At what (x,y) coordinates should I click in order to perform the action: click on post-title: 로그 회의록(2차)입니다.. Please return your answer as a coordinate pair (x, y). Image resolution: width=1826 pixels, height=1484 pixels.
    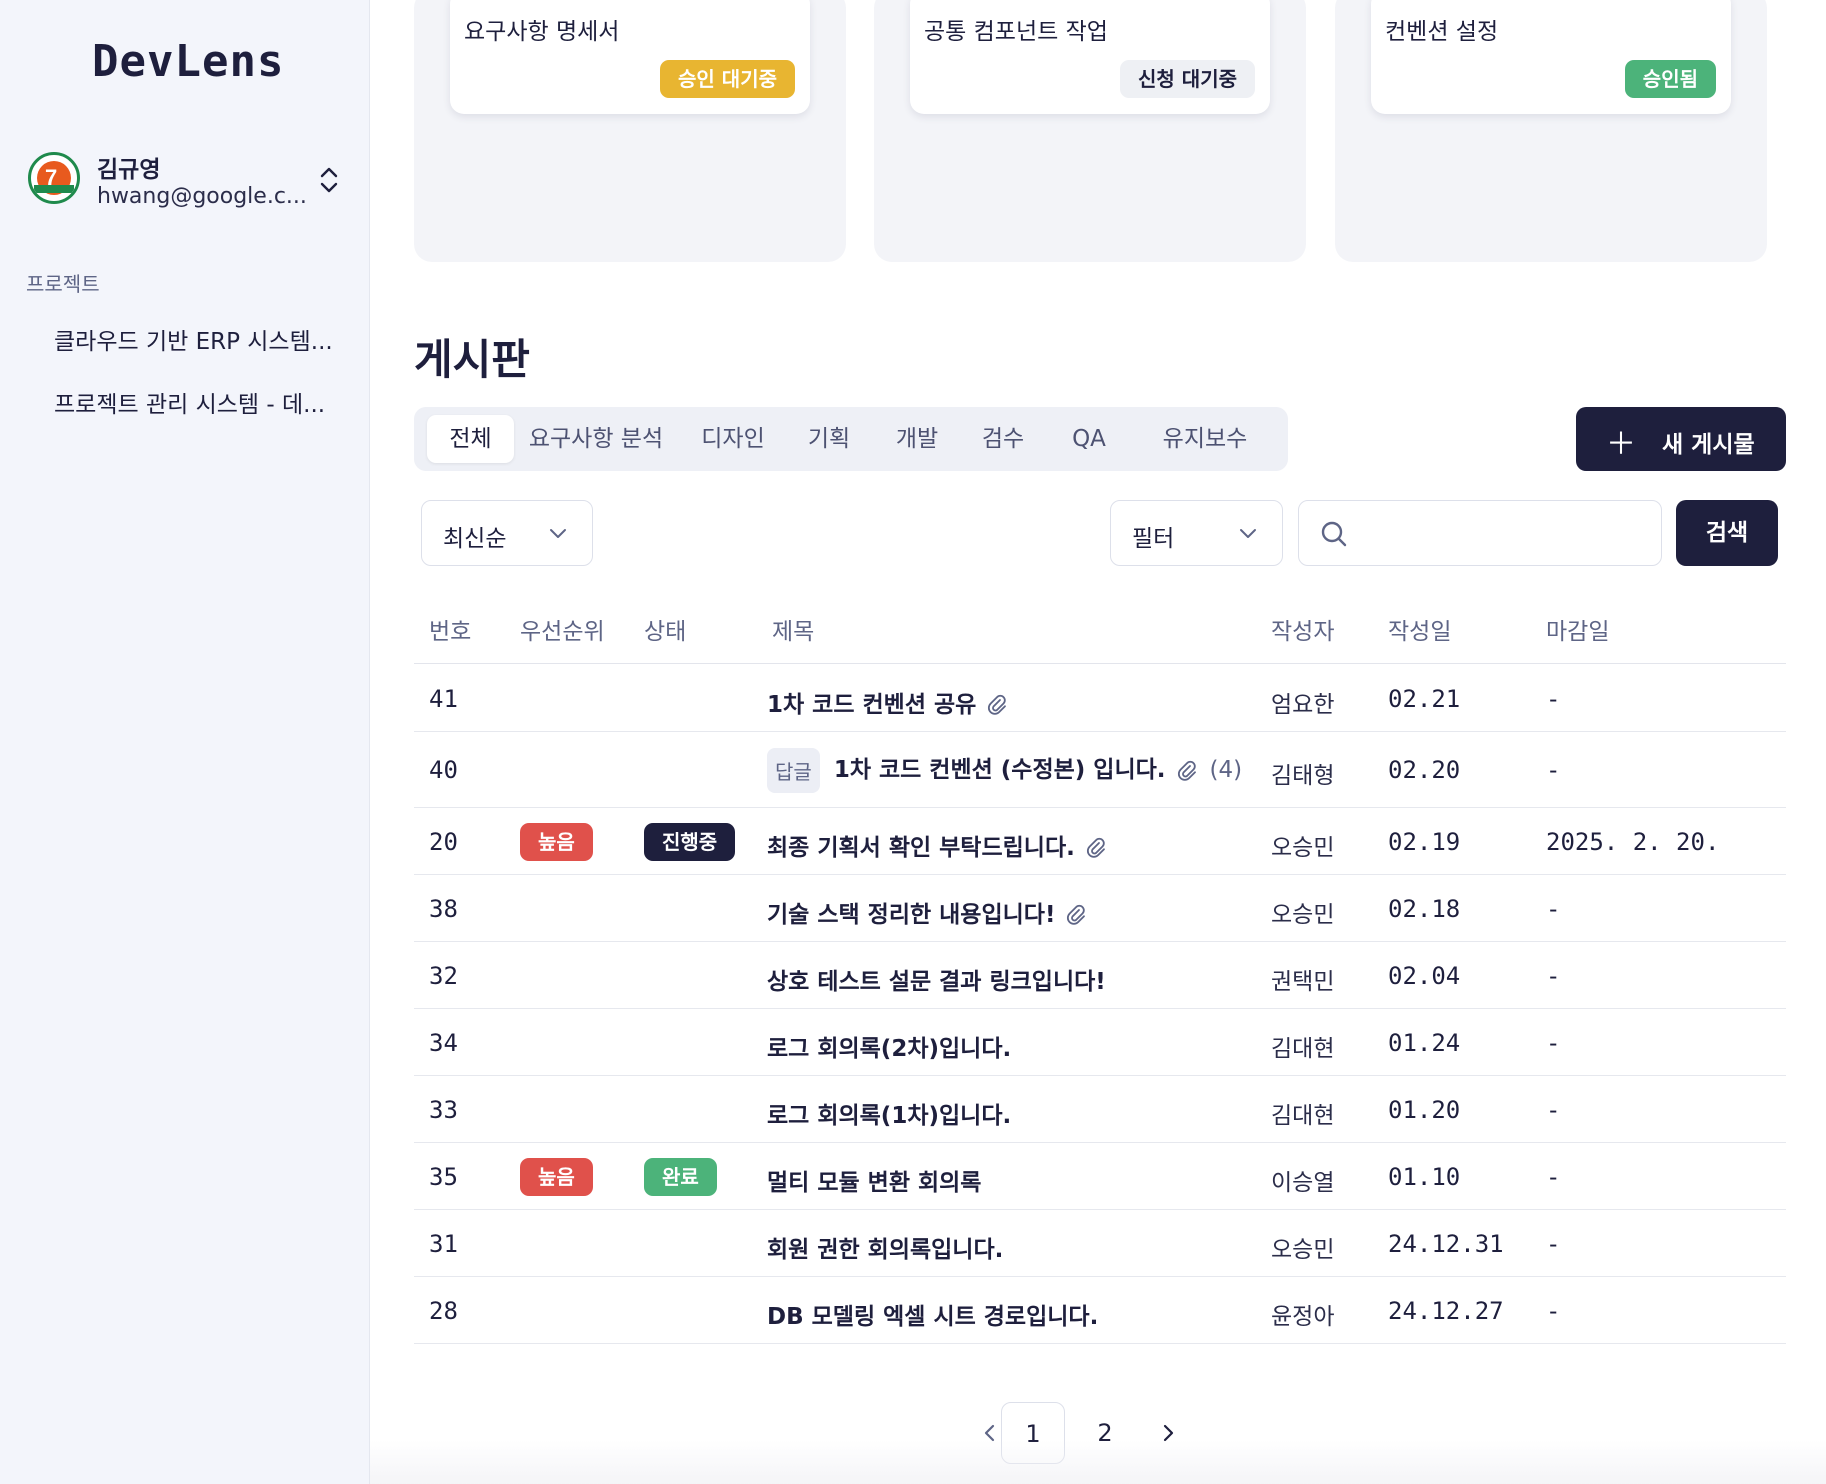
    Looking at the image, I should click on (889, 1048).